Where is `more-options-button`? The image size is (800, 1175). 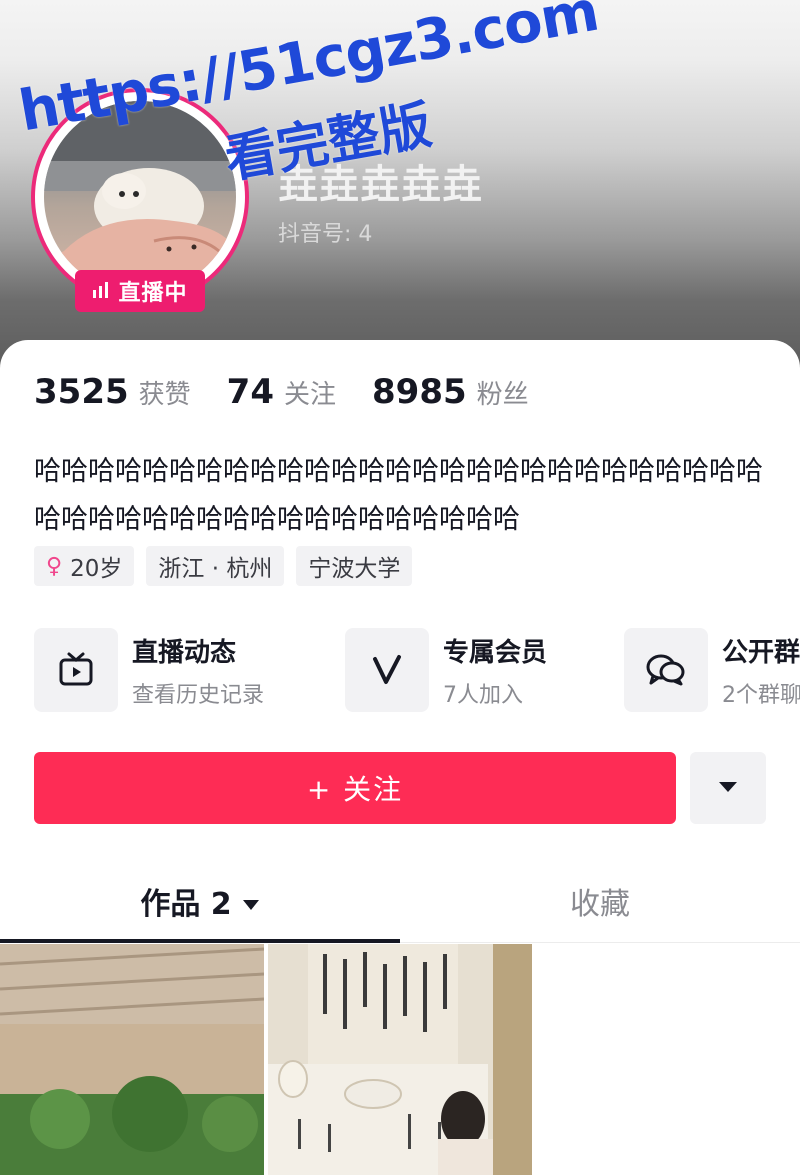
more-options-button is located at coordinates (728, 788).